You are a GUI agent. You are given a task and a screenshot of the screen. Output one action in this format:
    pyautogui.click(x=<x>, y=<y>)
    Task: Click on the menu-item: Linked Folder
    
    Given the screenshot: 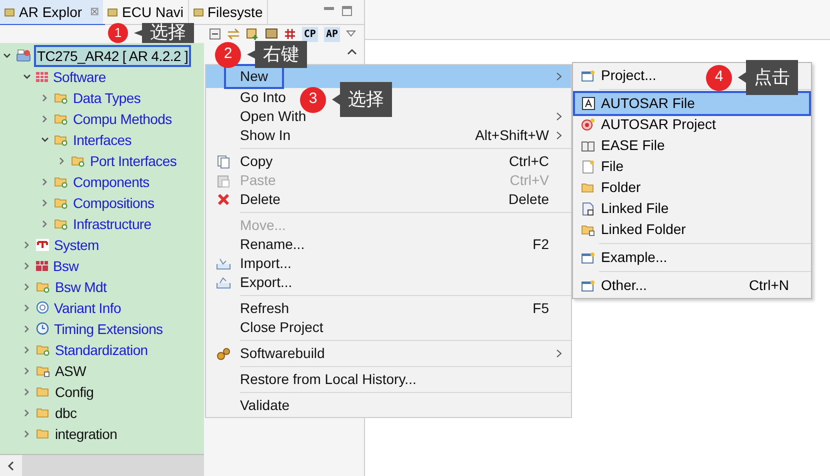 What is the action you would take?
    pyautogui.click(x=632, y=229)
    